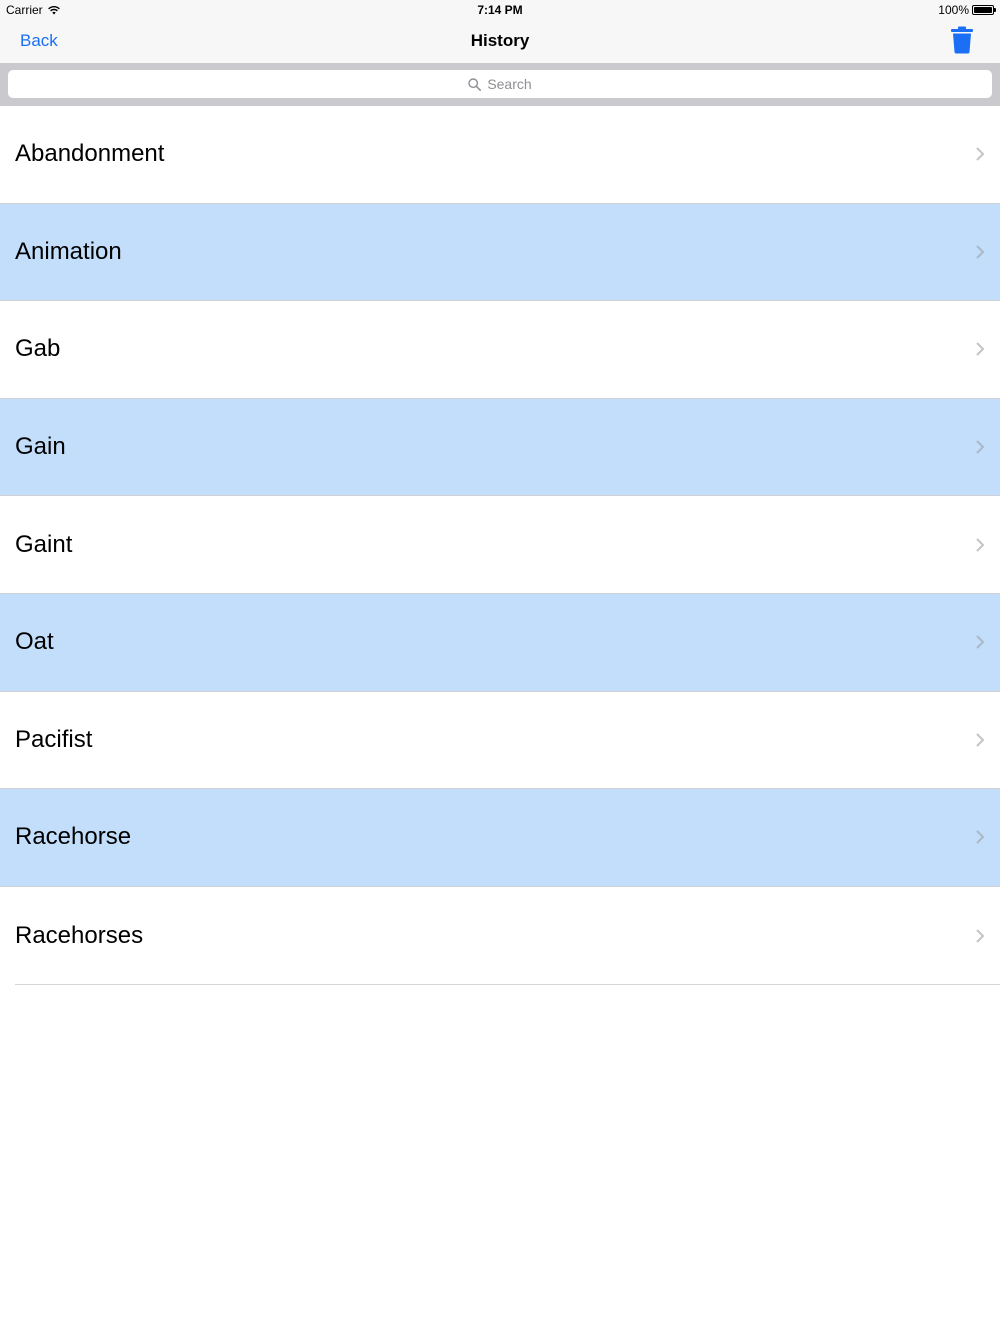  I want to click on history-row: Racehorses, so click(500, 936).